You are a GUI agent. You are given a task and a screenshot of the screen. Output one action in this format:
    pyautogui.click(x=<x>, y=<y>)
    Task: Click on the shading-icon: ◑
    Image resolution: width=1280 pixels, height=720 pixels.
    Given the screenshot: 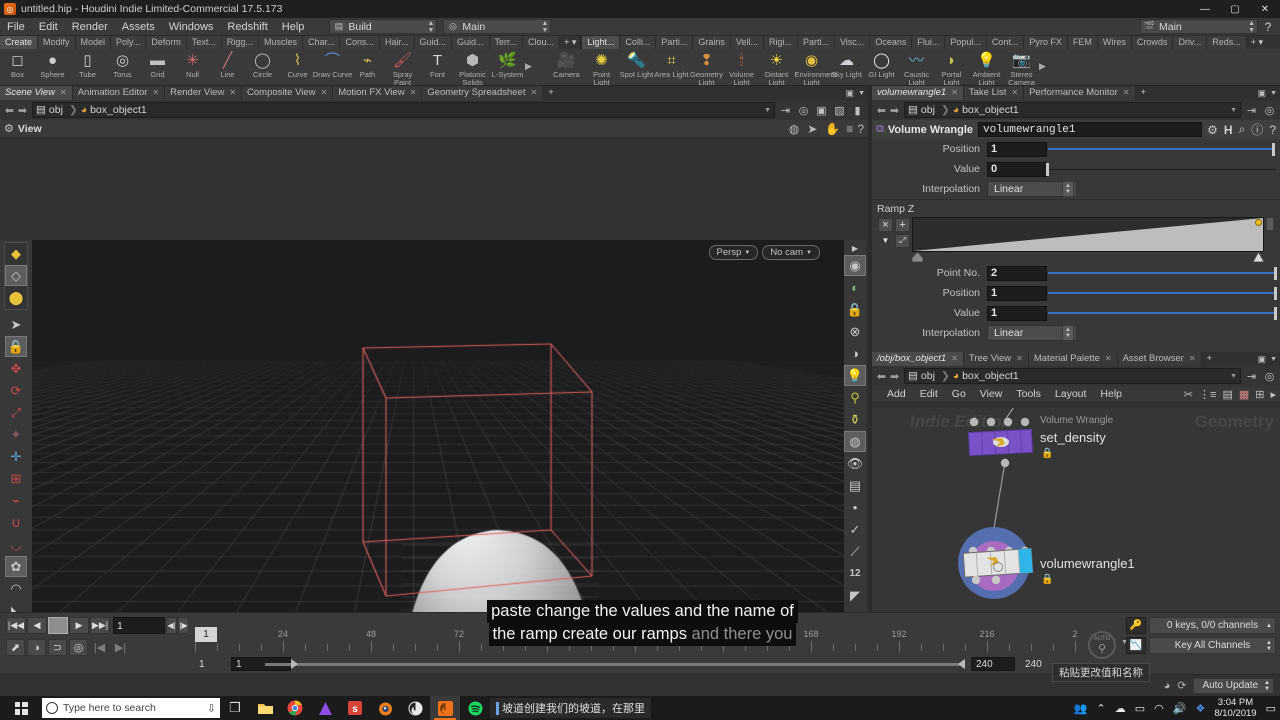 What is the action you would take?
    pyautogui.click(x=855, y=353)
    